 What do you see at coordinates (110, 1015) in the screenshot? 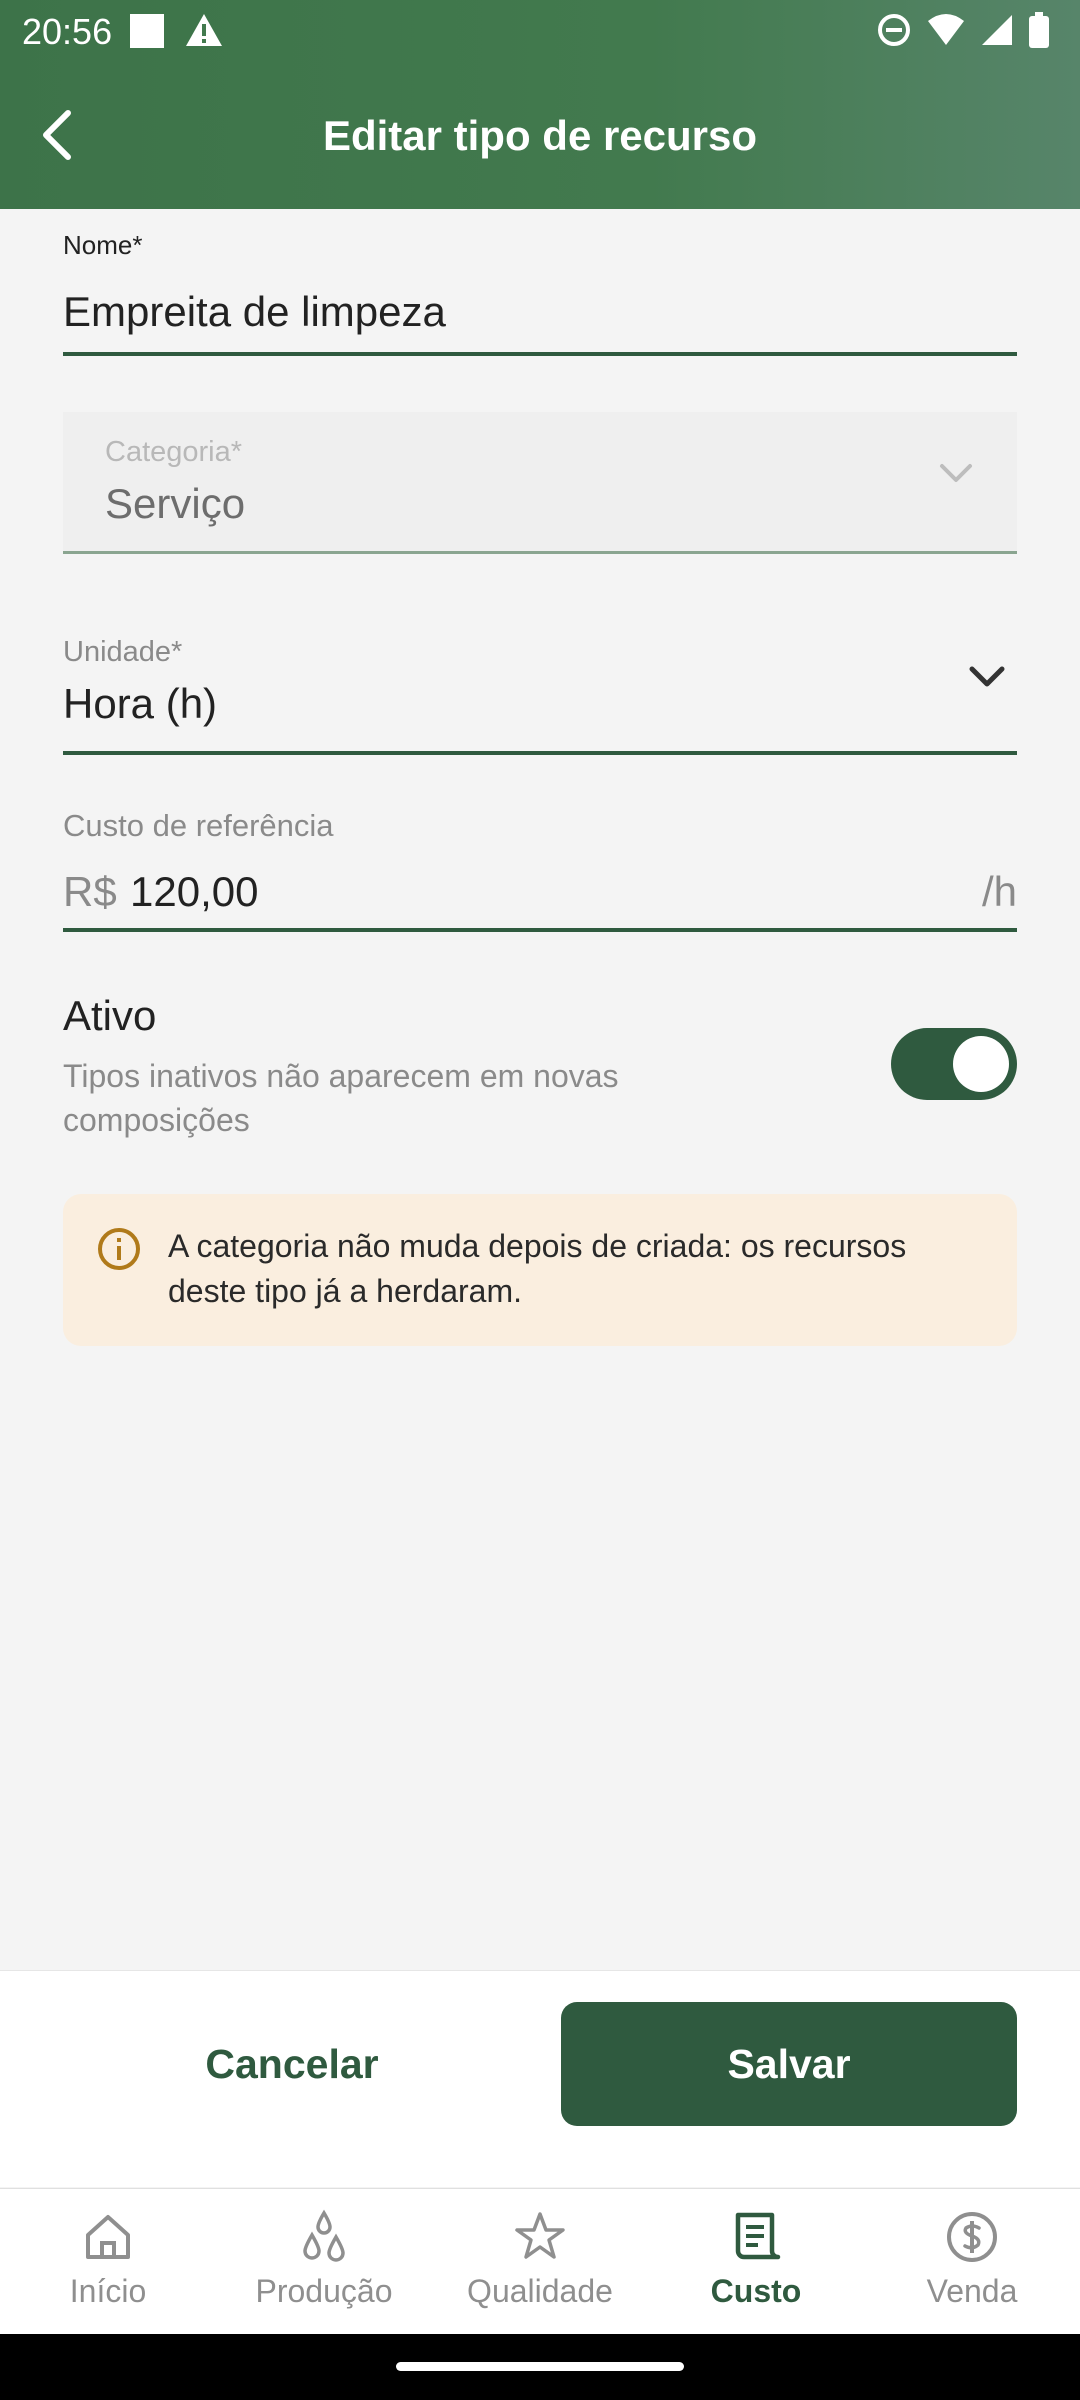
I see `active-title: Ativo` at bounding box center [110, 1015].